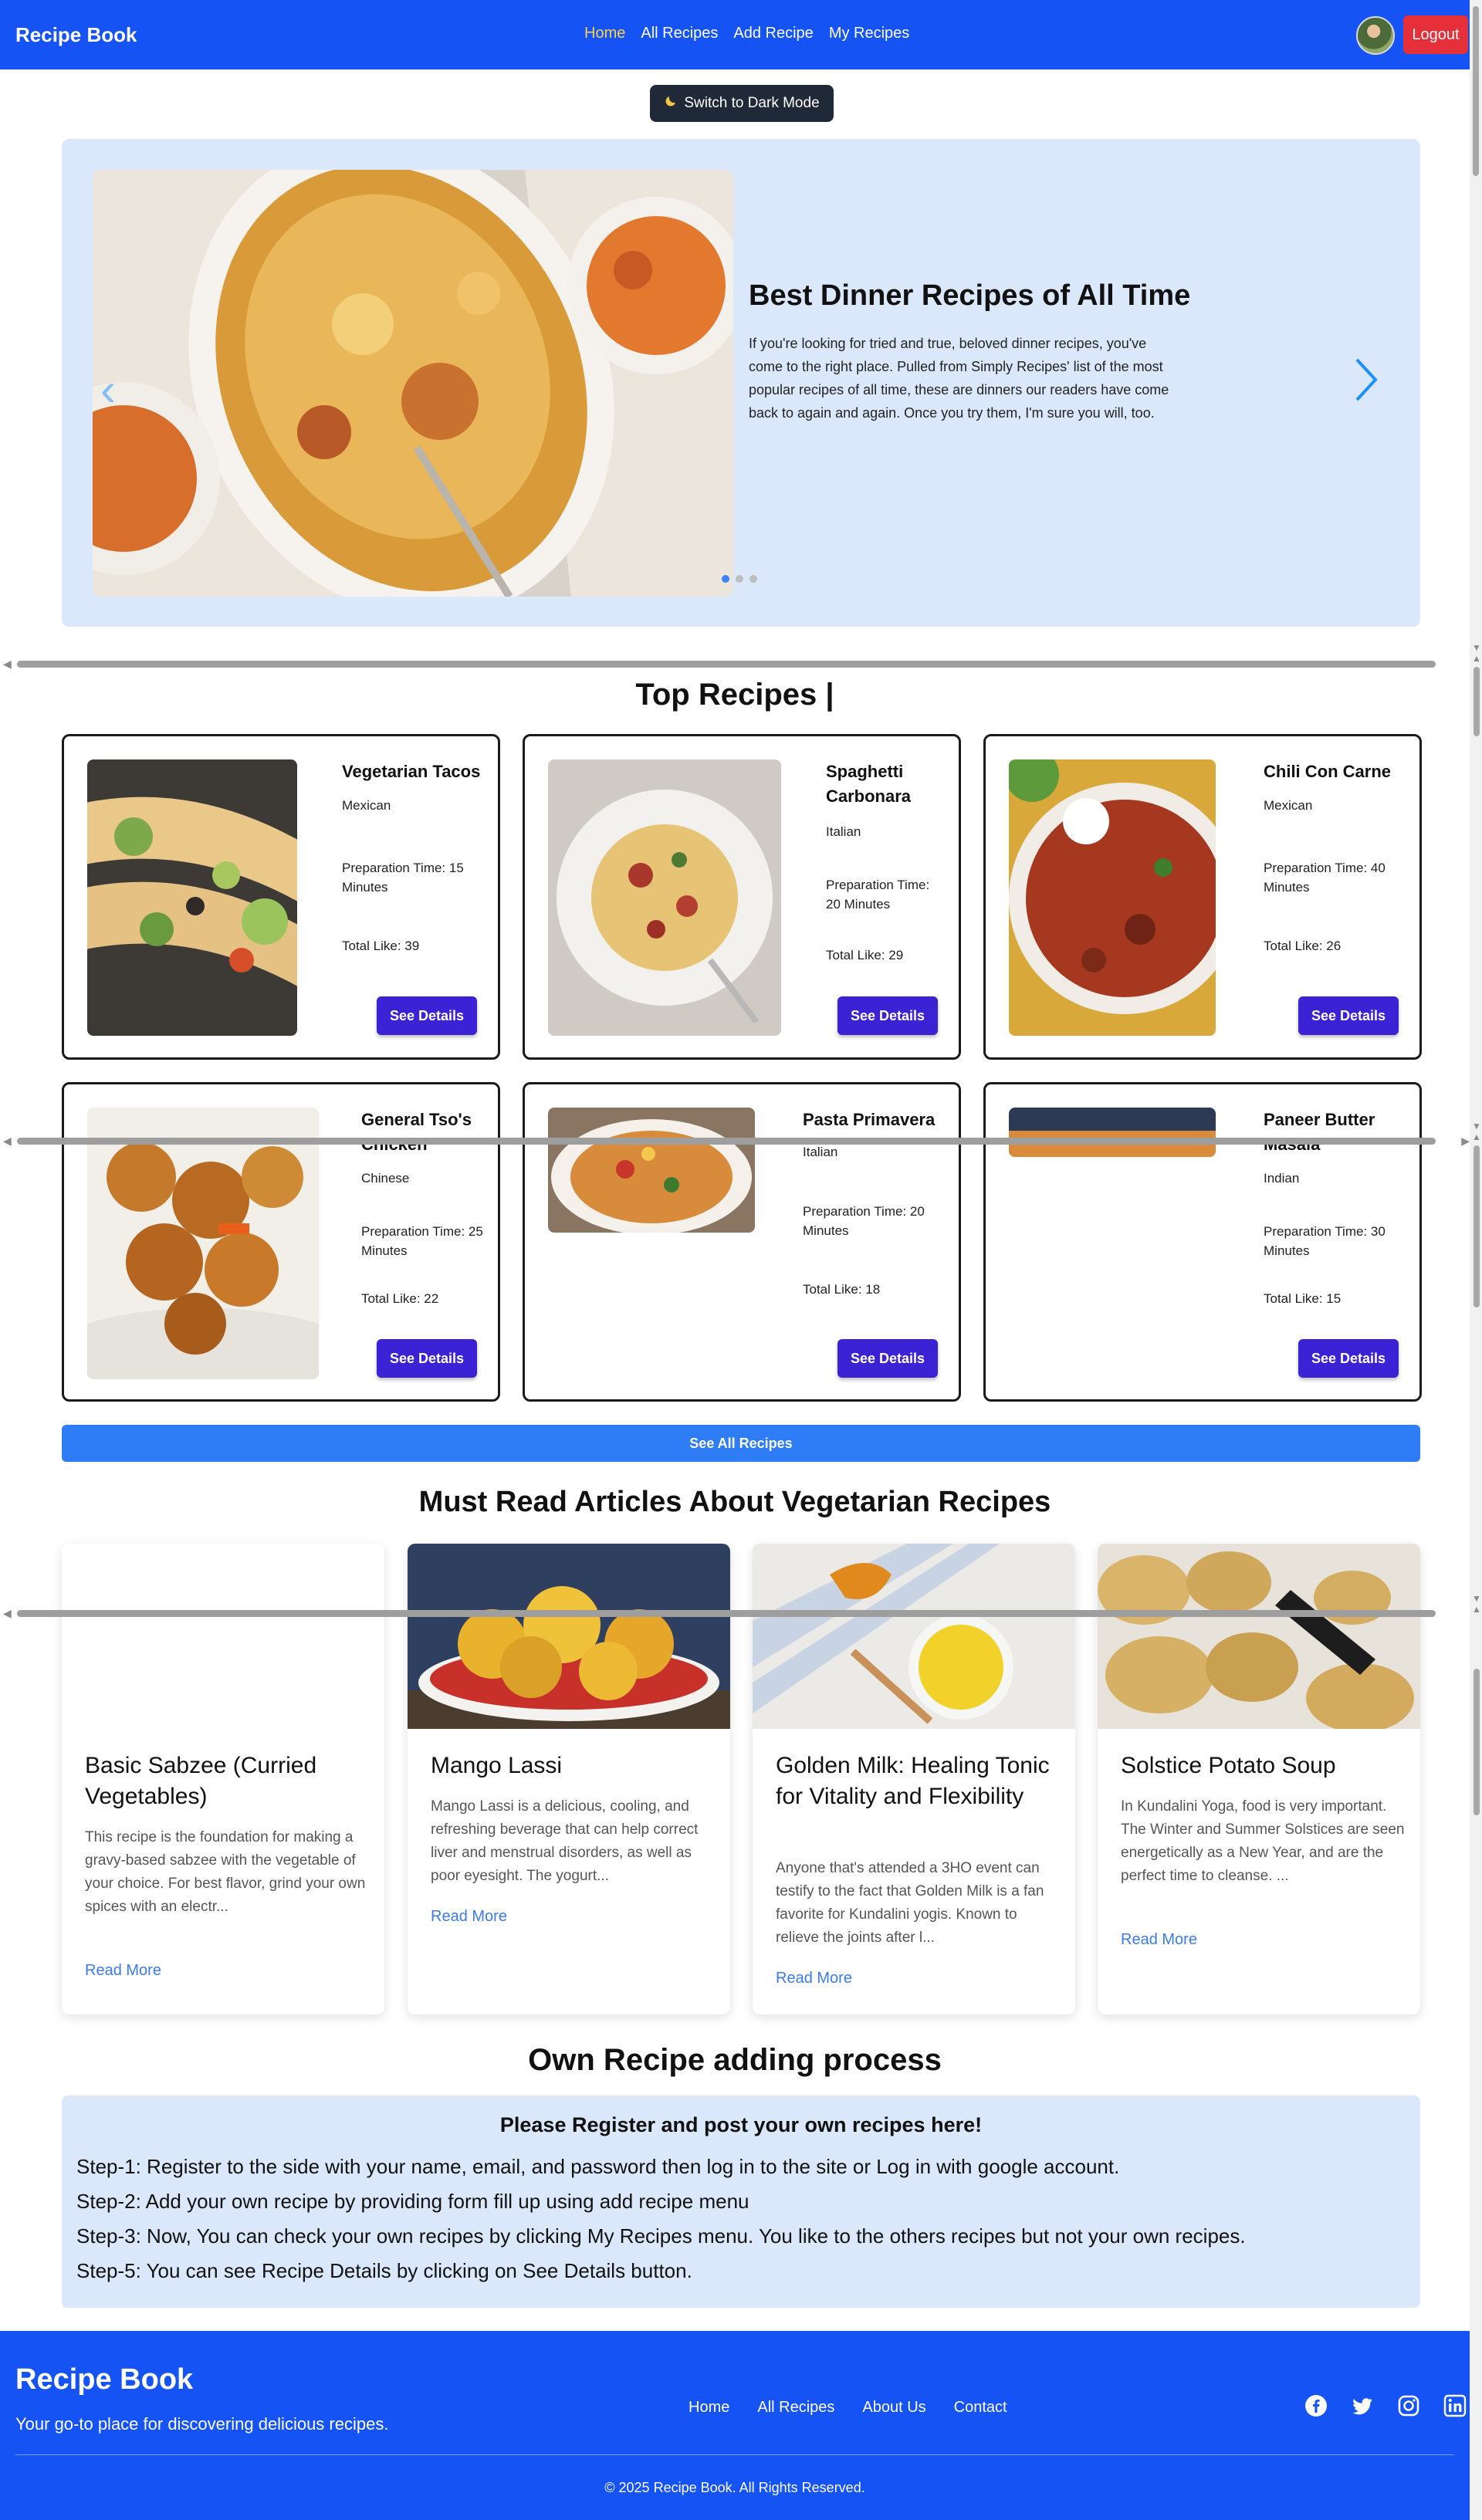  Describe the element at coordinates (773, 33) in the screenshot. I see `nav-add-recipe: Add Recipe` at that location.